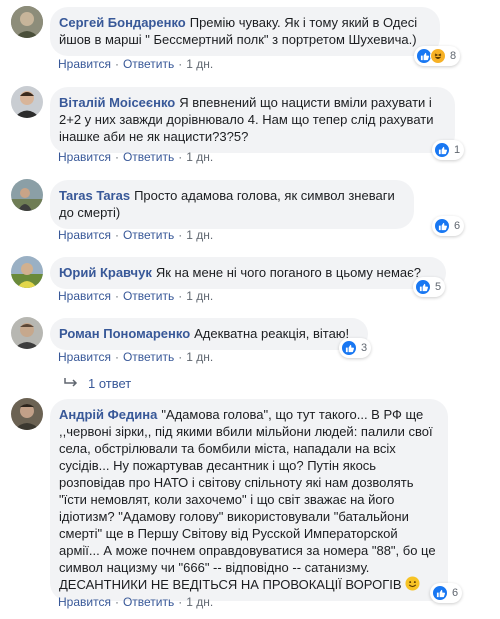 This screenshot has width=500, height=619. I want to click on comment-author: Андрій Федина, so click(108, 414).